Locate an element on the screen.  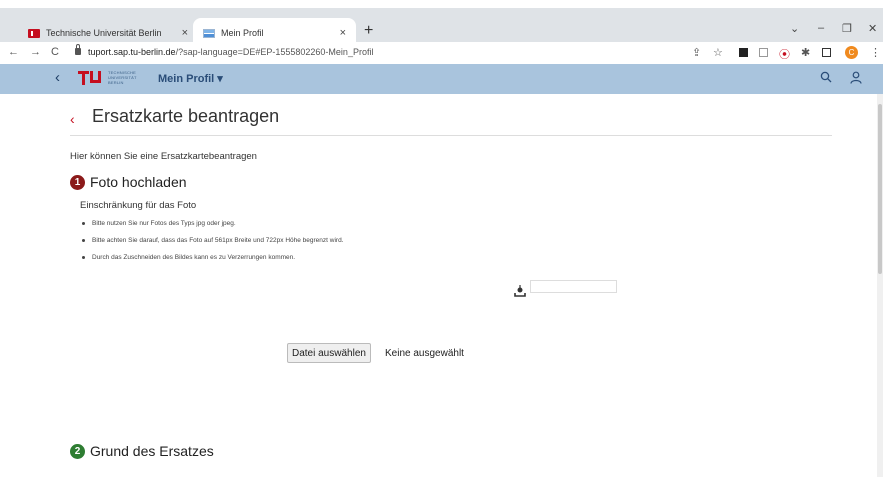
page-favicon-icon is located at coordinates (209, 33).